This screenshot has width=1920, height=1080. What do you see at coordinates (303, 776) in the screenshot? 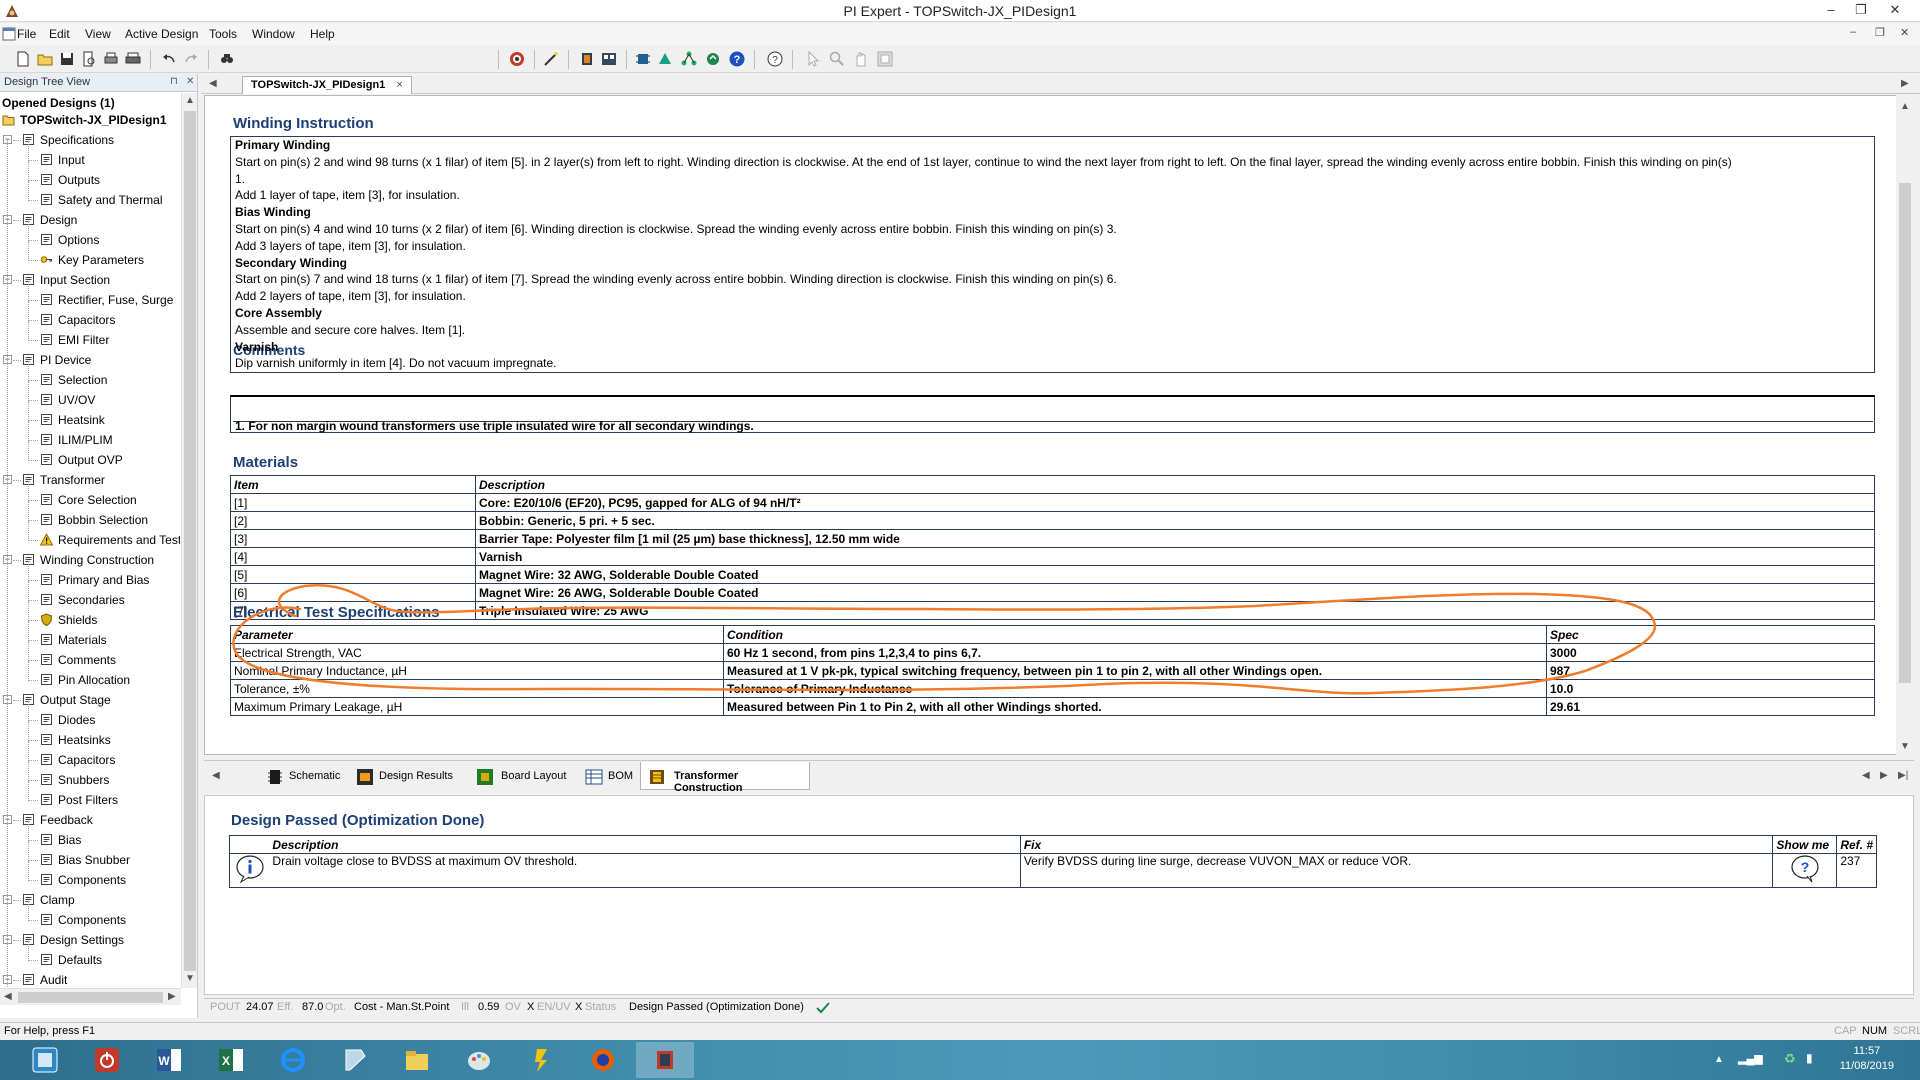
I see `tab-schematic: Schematic` at bounding box center [303, 776].